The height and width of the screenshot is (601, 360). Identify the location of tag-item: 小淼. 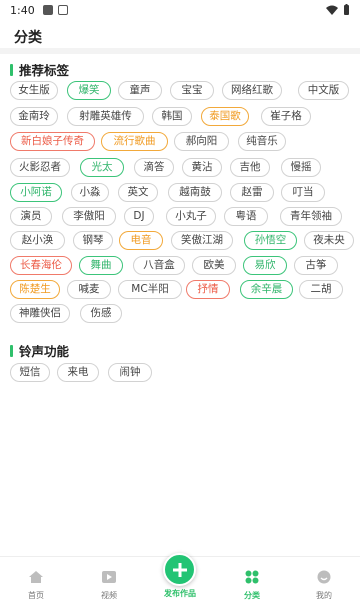
(90, 192).